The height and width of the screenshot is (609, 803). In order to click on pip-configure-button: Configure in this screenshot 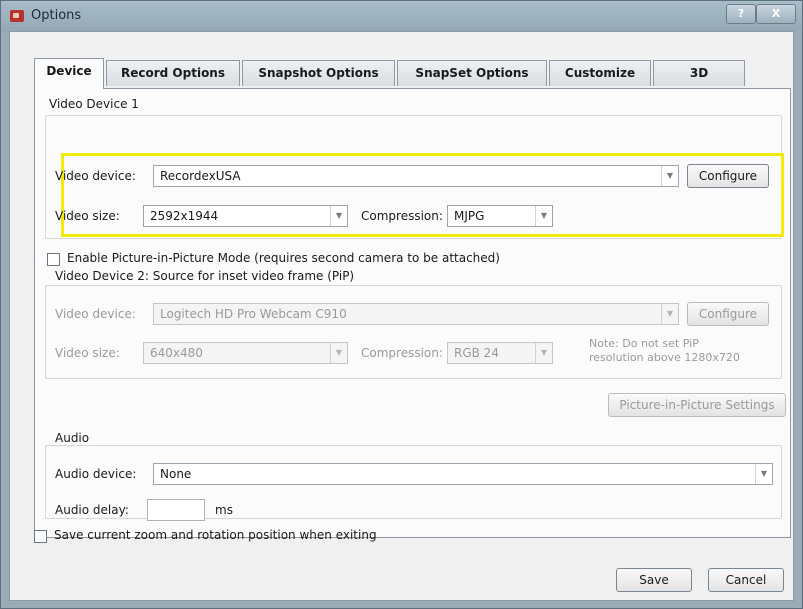, I will do `click(728, 314)`.